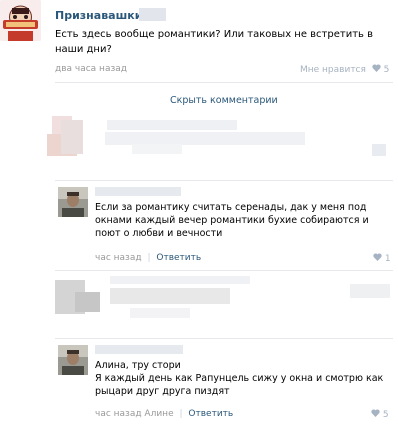 Image resolution: width=398 pixels, height=424 pixels. What do you see at coordinates (118, 258) in the screenshot?
I see `comment-time: час назад` at bounding box center [118, 258].